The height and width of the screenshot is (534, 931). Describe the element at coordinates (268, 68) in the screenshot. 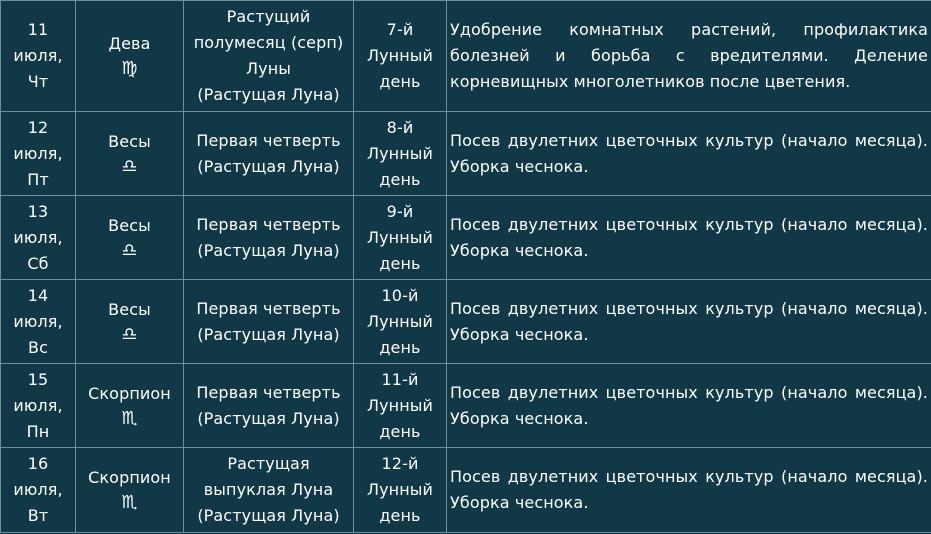

I see `moon-phase-line: Луны` at that location.